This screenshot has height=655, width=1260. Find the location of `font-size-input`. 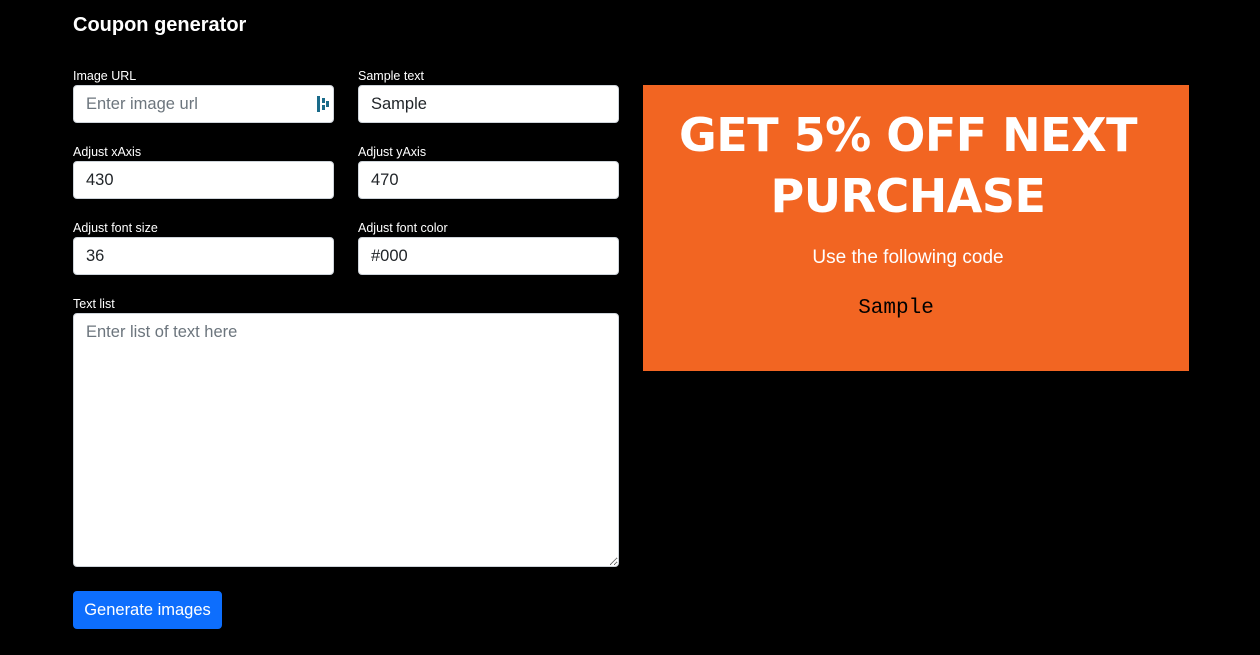

font-size-input is located at coordinates (203, 256).